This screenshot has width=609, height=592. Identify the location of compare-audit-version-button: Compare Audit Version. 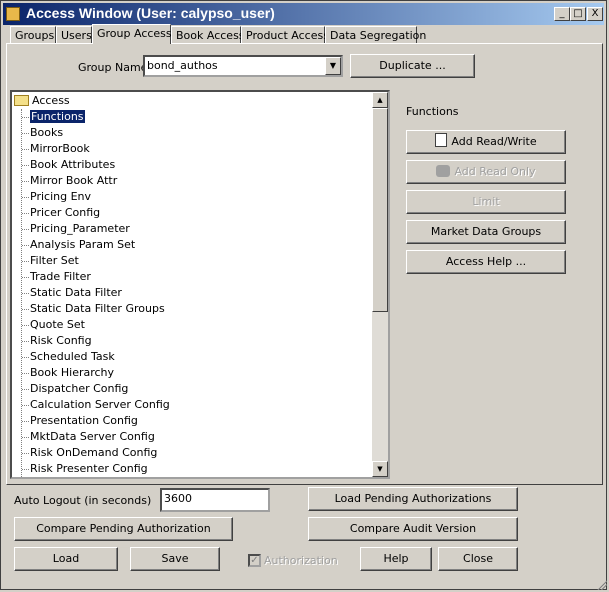
(413, 529).